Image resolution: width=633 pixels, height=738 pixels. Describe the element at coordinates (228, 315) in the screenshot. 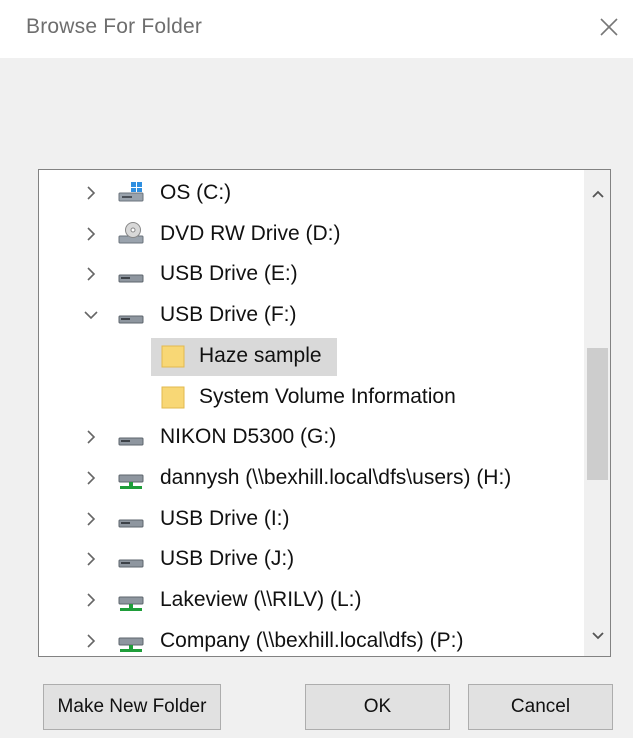

I see `tree-item-label: USB Drive (F:)` at that location.